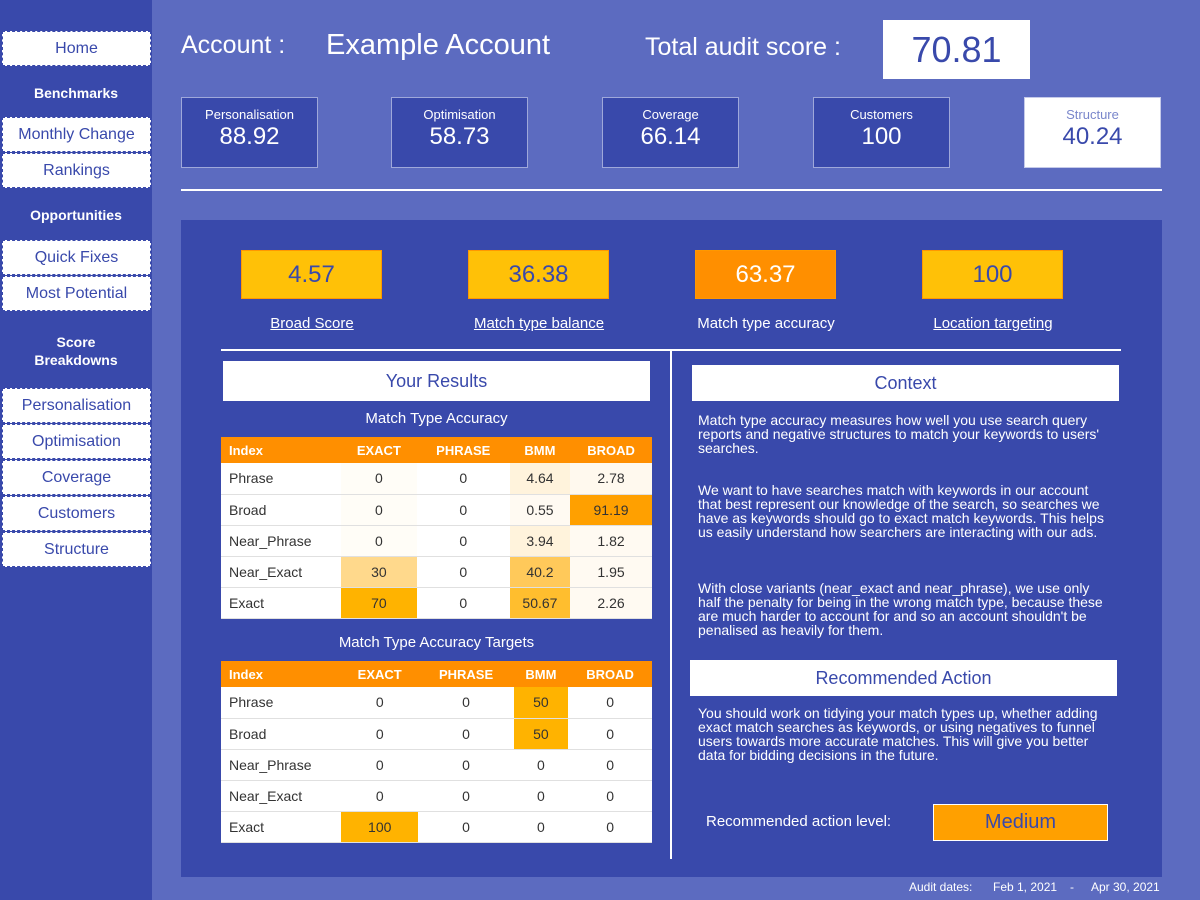 This screenshot has width=1200, height=900. What do you see at coordinates (539, 323) in the screenshot?
I see `link-match-type-balance: Match type balance` at bounding box center [539, 323].